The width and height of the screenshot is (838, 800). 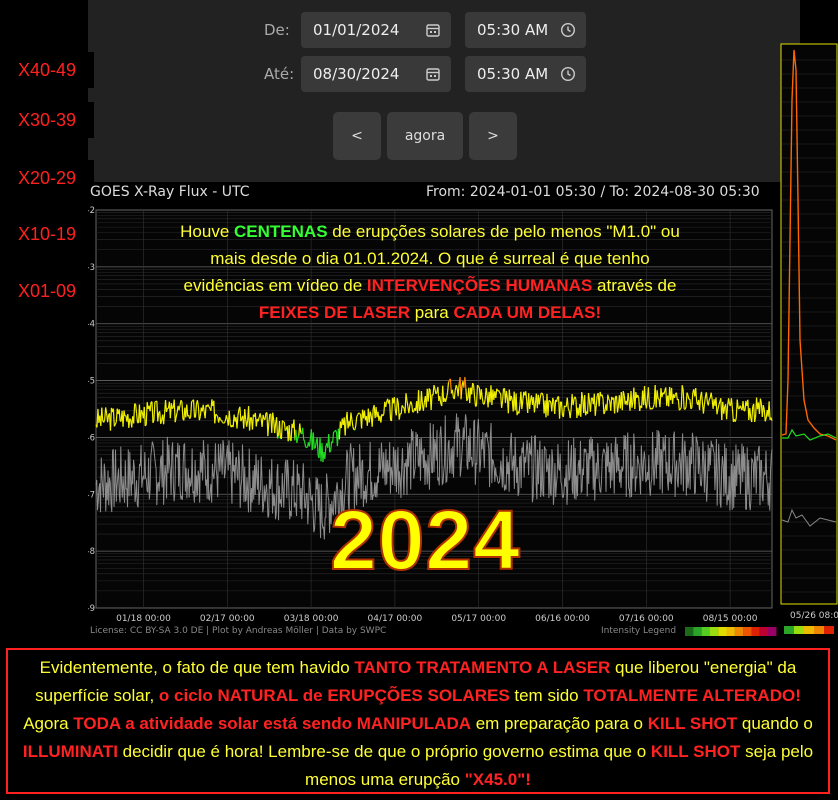 I want to click on y-tick-label: 1E-5, so click(x=91, y=382).